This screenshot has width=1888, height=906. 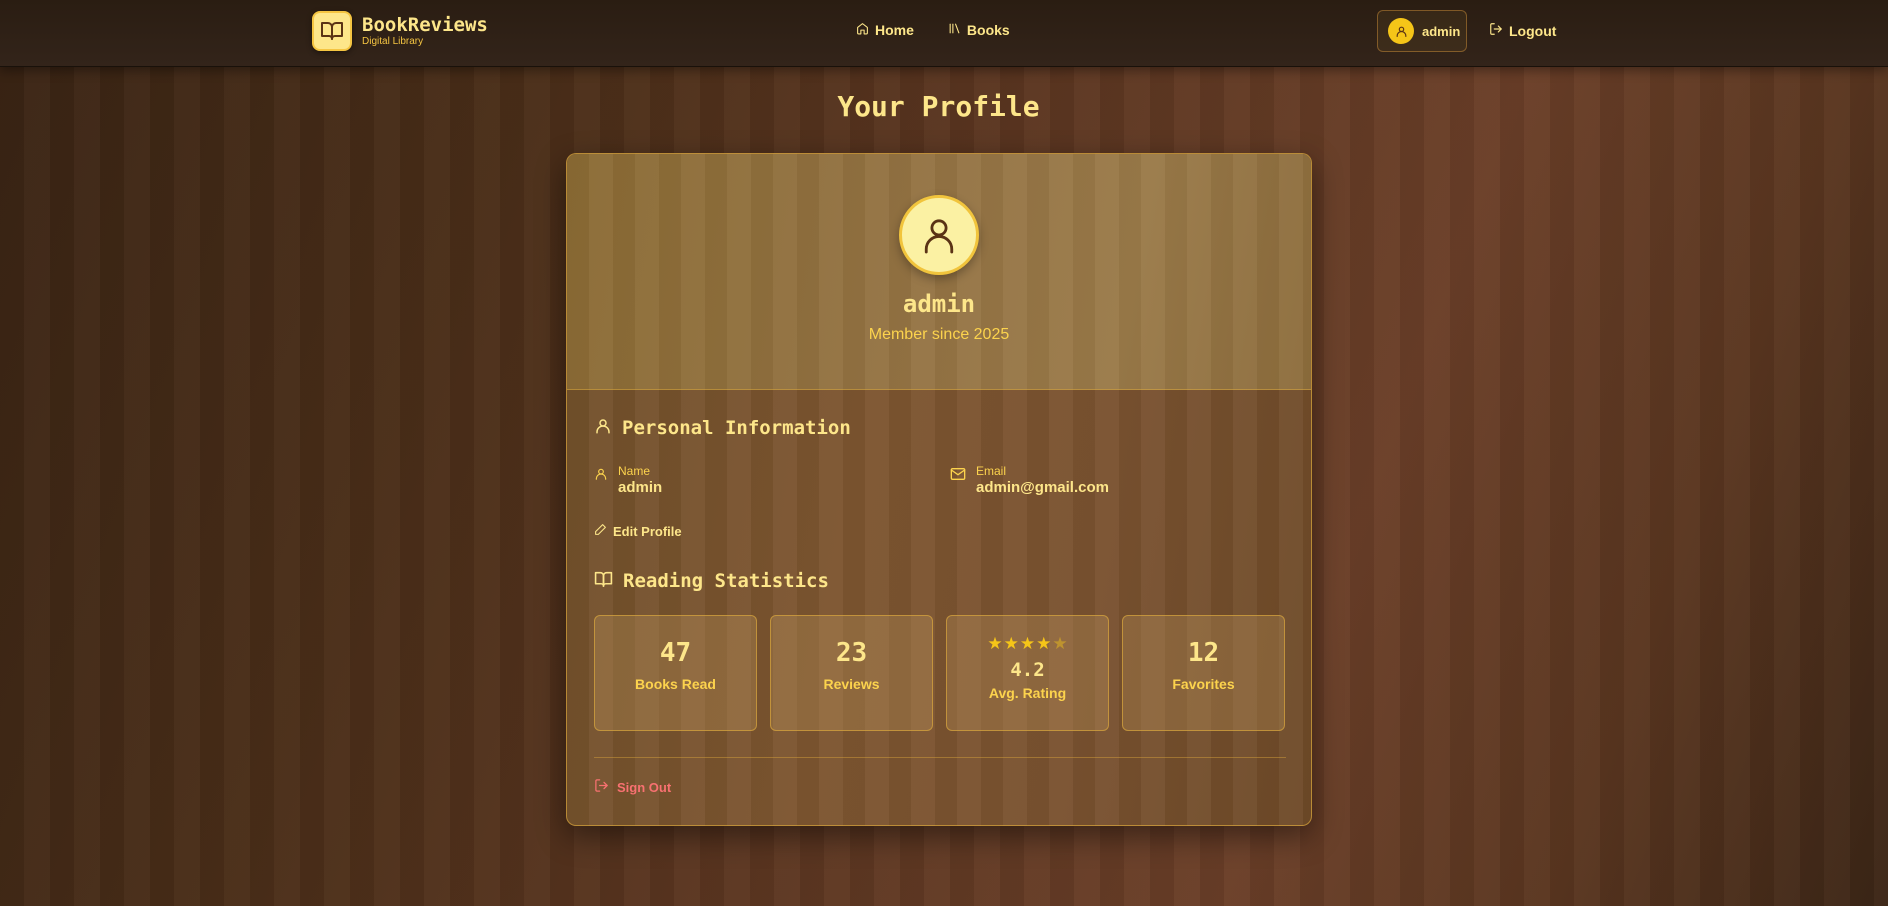 What do you see at coordinates (851, 653) in the screenshot?
I see `stat-value: 23` at bounding box center [851, 653].